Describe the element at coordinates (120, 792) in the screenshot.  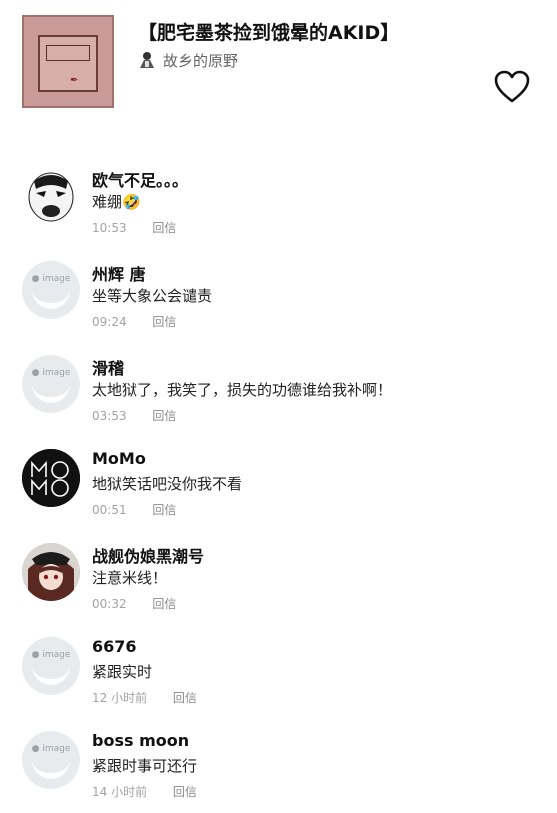
I see `comment-time: 14 小时前` at that location.